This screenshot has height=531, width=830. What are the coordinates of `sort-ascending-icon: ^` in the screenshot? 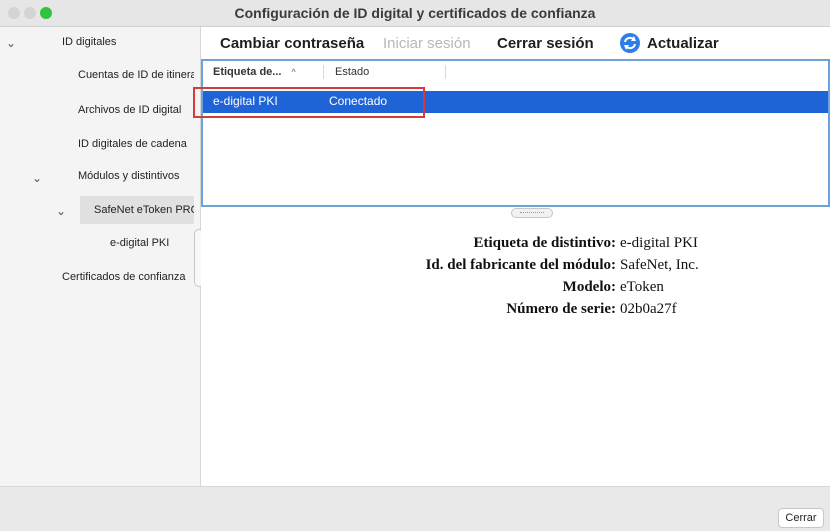 It's located at (293, 72).